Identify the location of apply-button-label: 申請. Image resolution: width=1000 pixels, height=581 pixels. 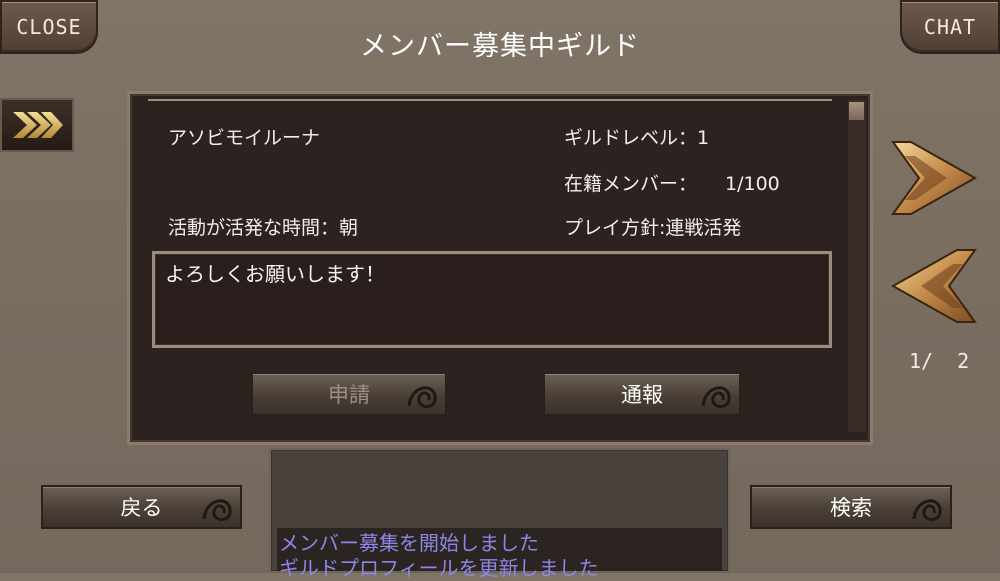
(349, 395).